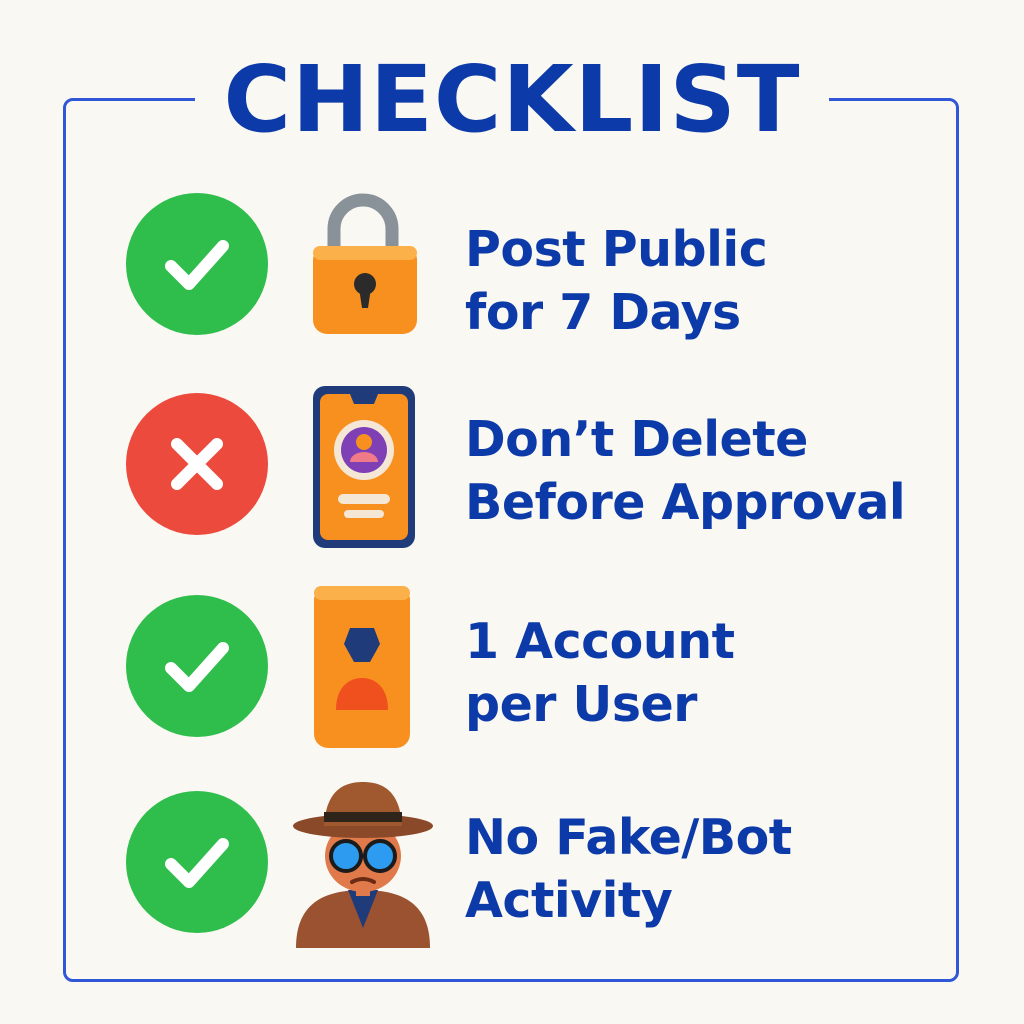 The width and height of the screenshot is (1024, 1024). I want to click on page-title: CHECKLIST, so click(512, 99).